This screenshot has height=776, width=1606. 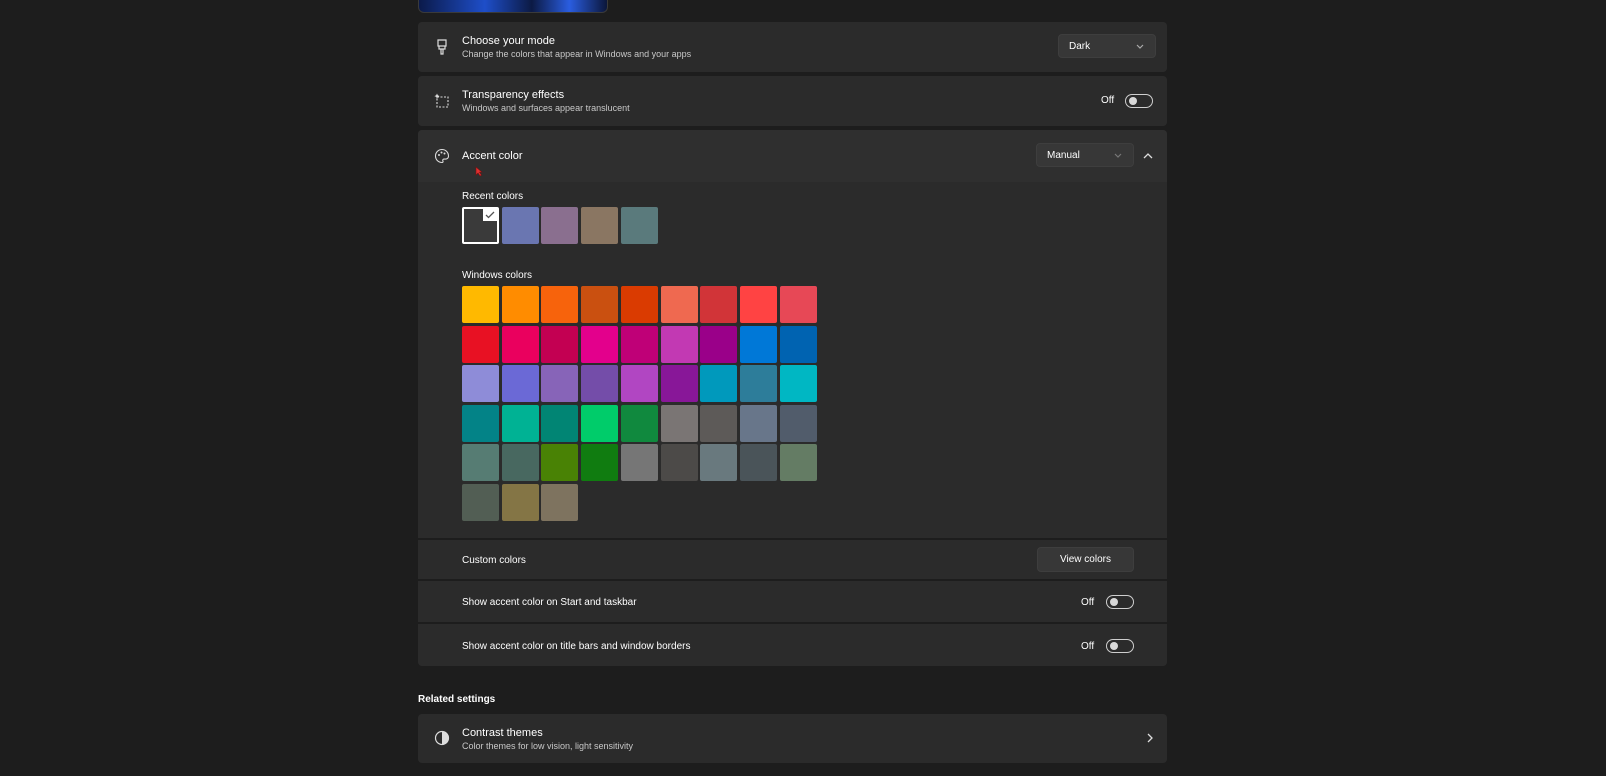 I want to click on theme-preview-thumbnail, so click(x=513, y=6).